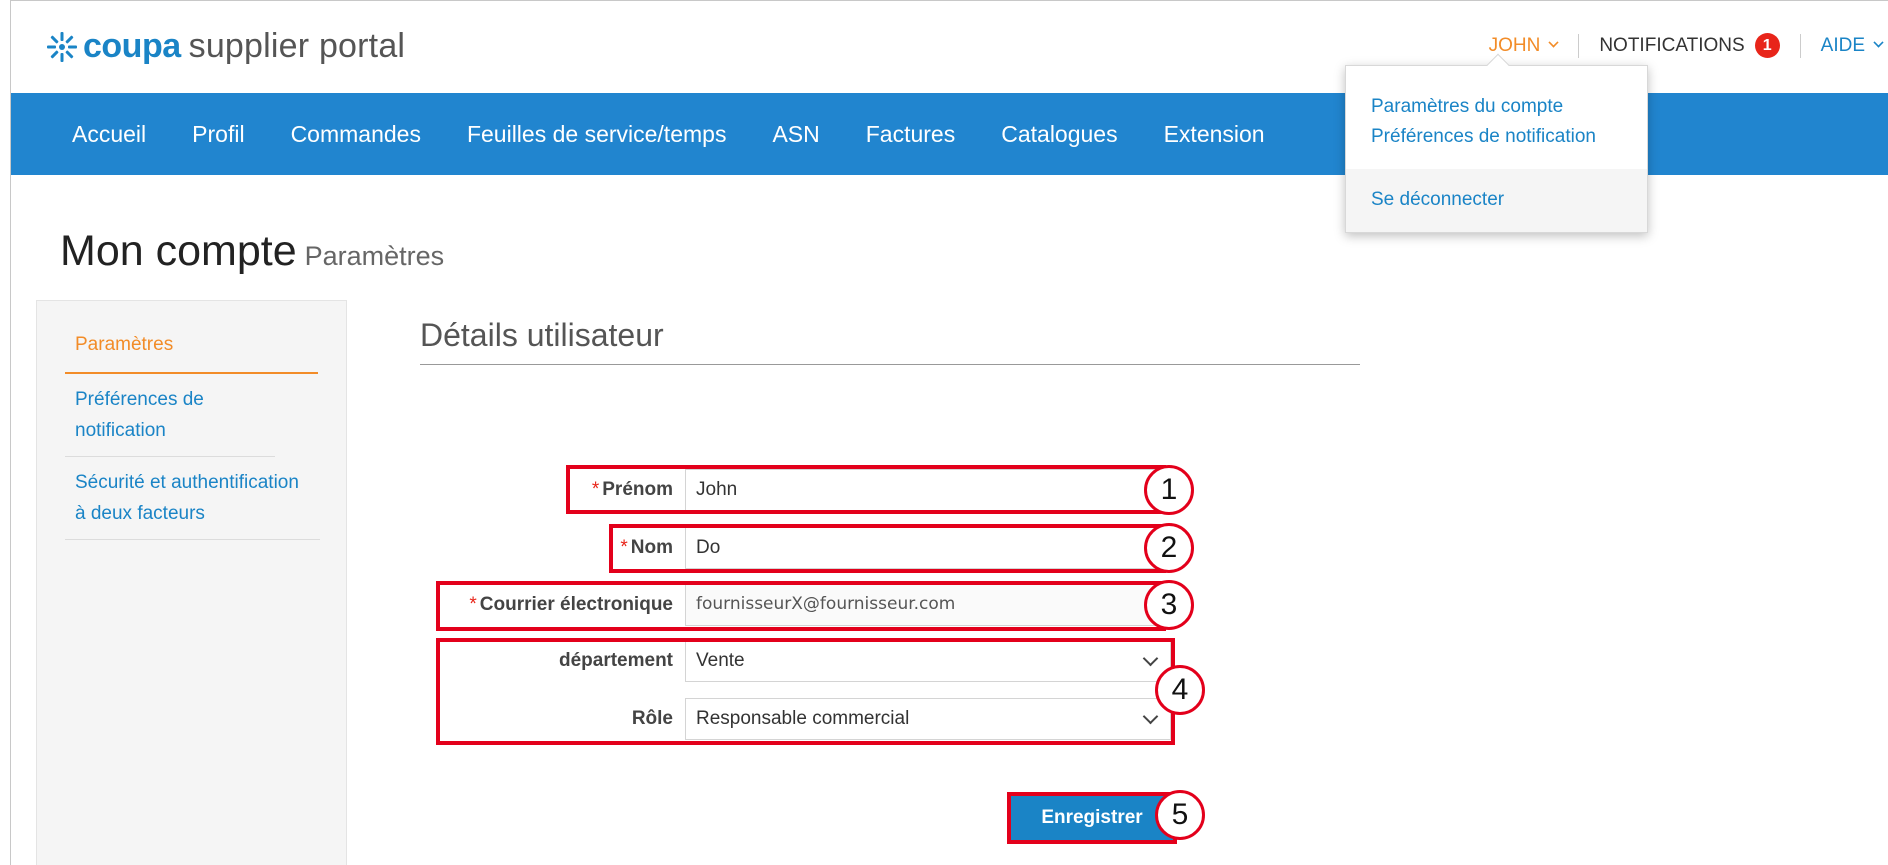 The width and height of the screenshot is (1888, 865). Describe the element at coordinates (1509, 137) in the screenshot. I see `menu-item-notification-prefs: Préférences de notification` at that location.